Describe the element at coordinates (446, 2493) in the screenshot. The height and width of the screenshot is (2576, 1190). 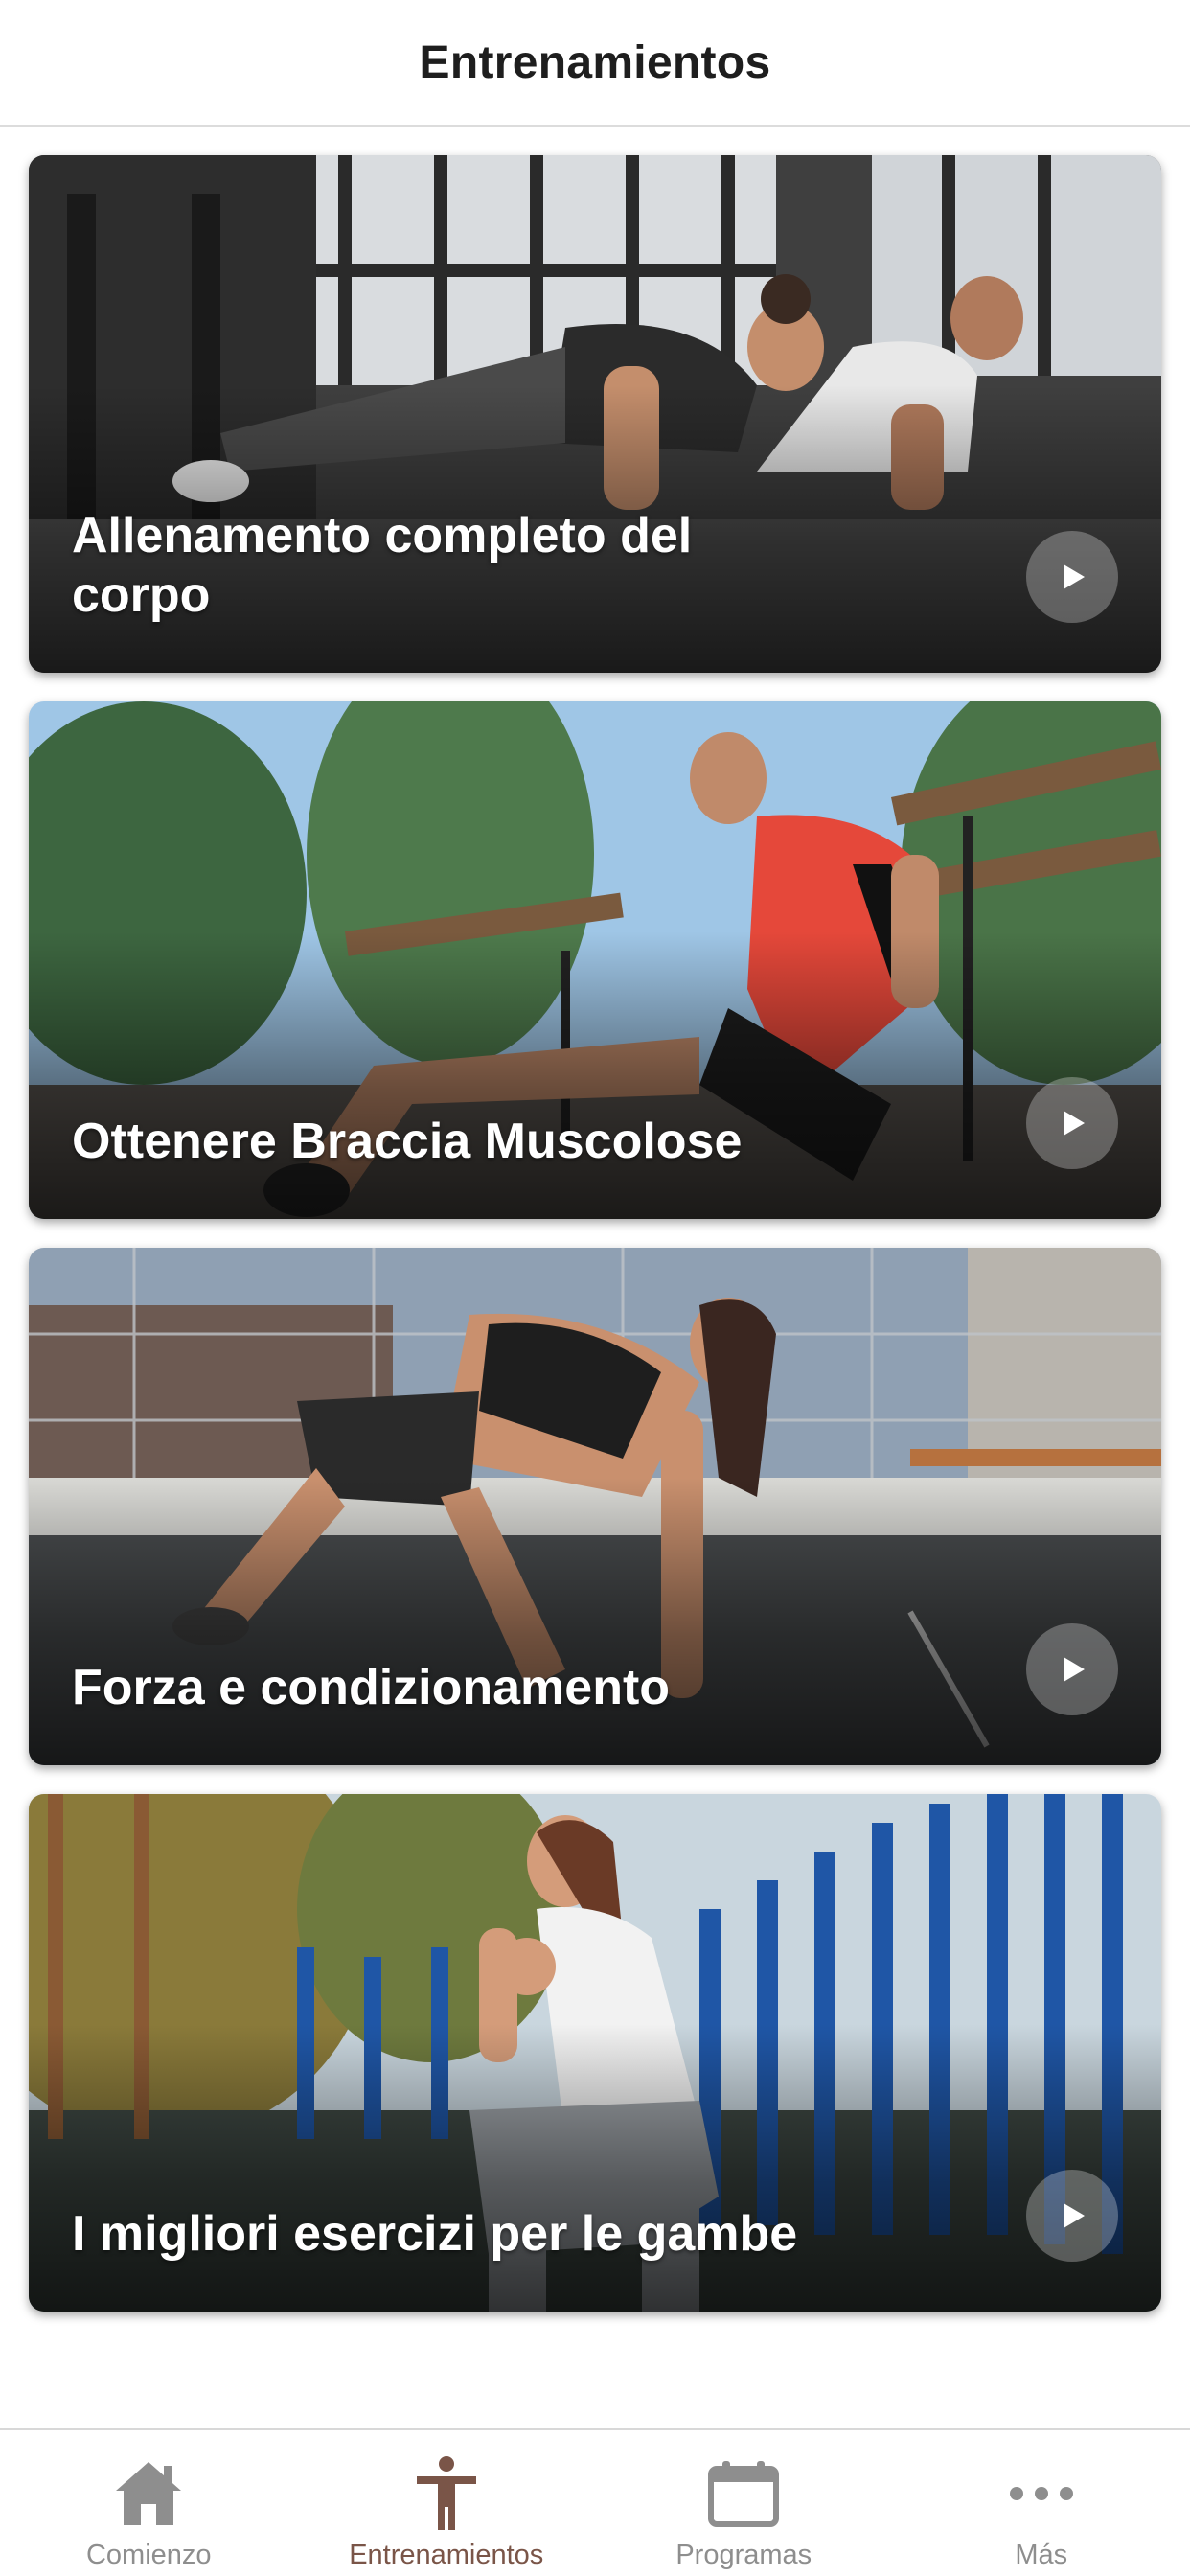
I see `person-icon` at that location.